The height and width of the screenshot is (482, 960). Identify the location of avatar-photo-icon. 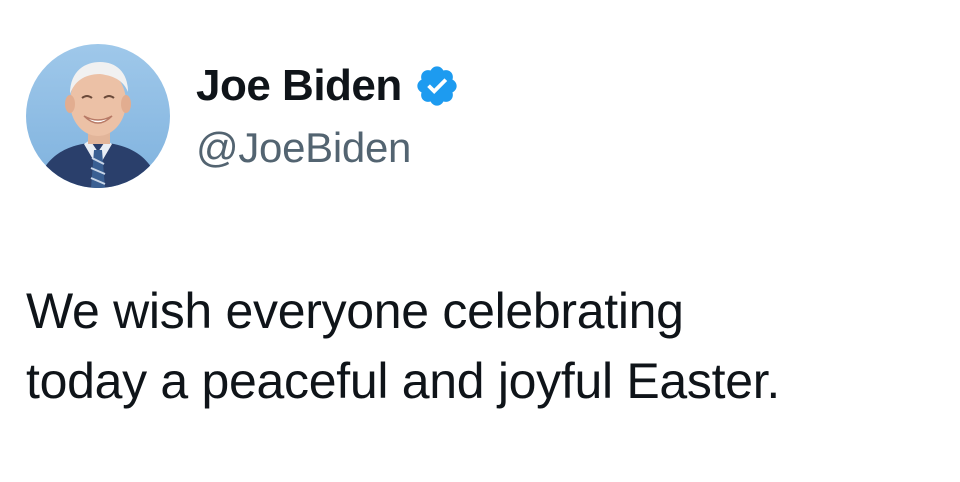
(98, 116).